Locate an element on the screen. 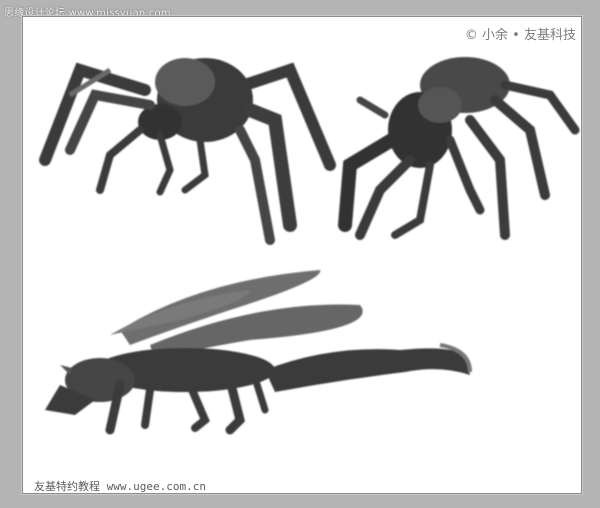 The width and height of the screenshot is (600, 508). spider-sketch-right is located at coordinates (459, 148).